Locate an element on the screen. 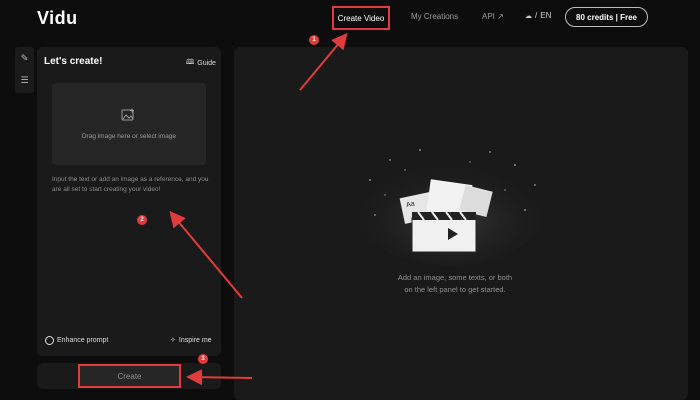 This screenshot has width=700, height=400. book-icon: 🕮 is located at coordinates (190, 62).